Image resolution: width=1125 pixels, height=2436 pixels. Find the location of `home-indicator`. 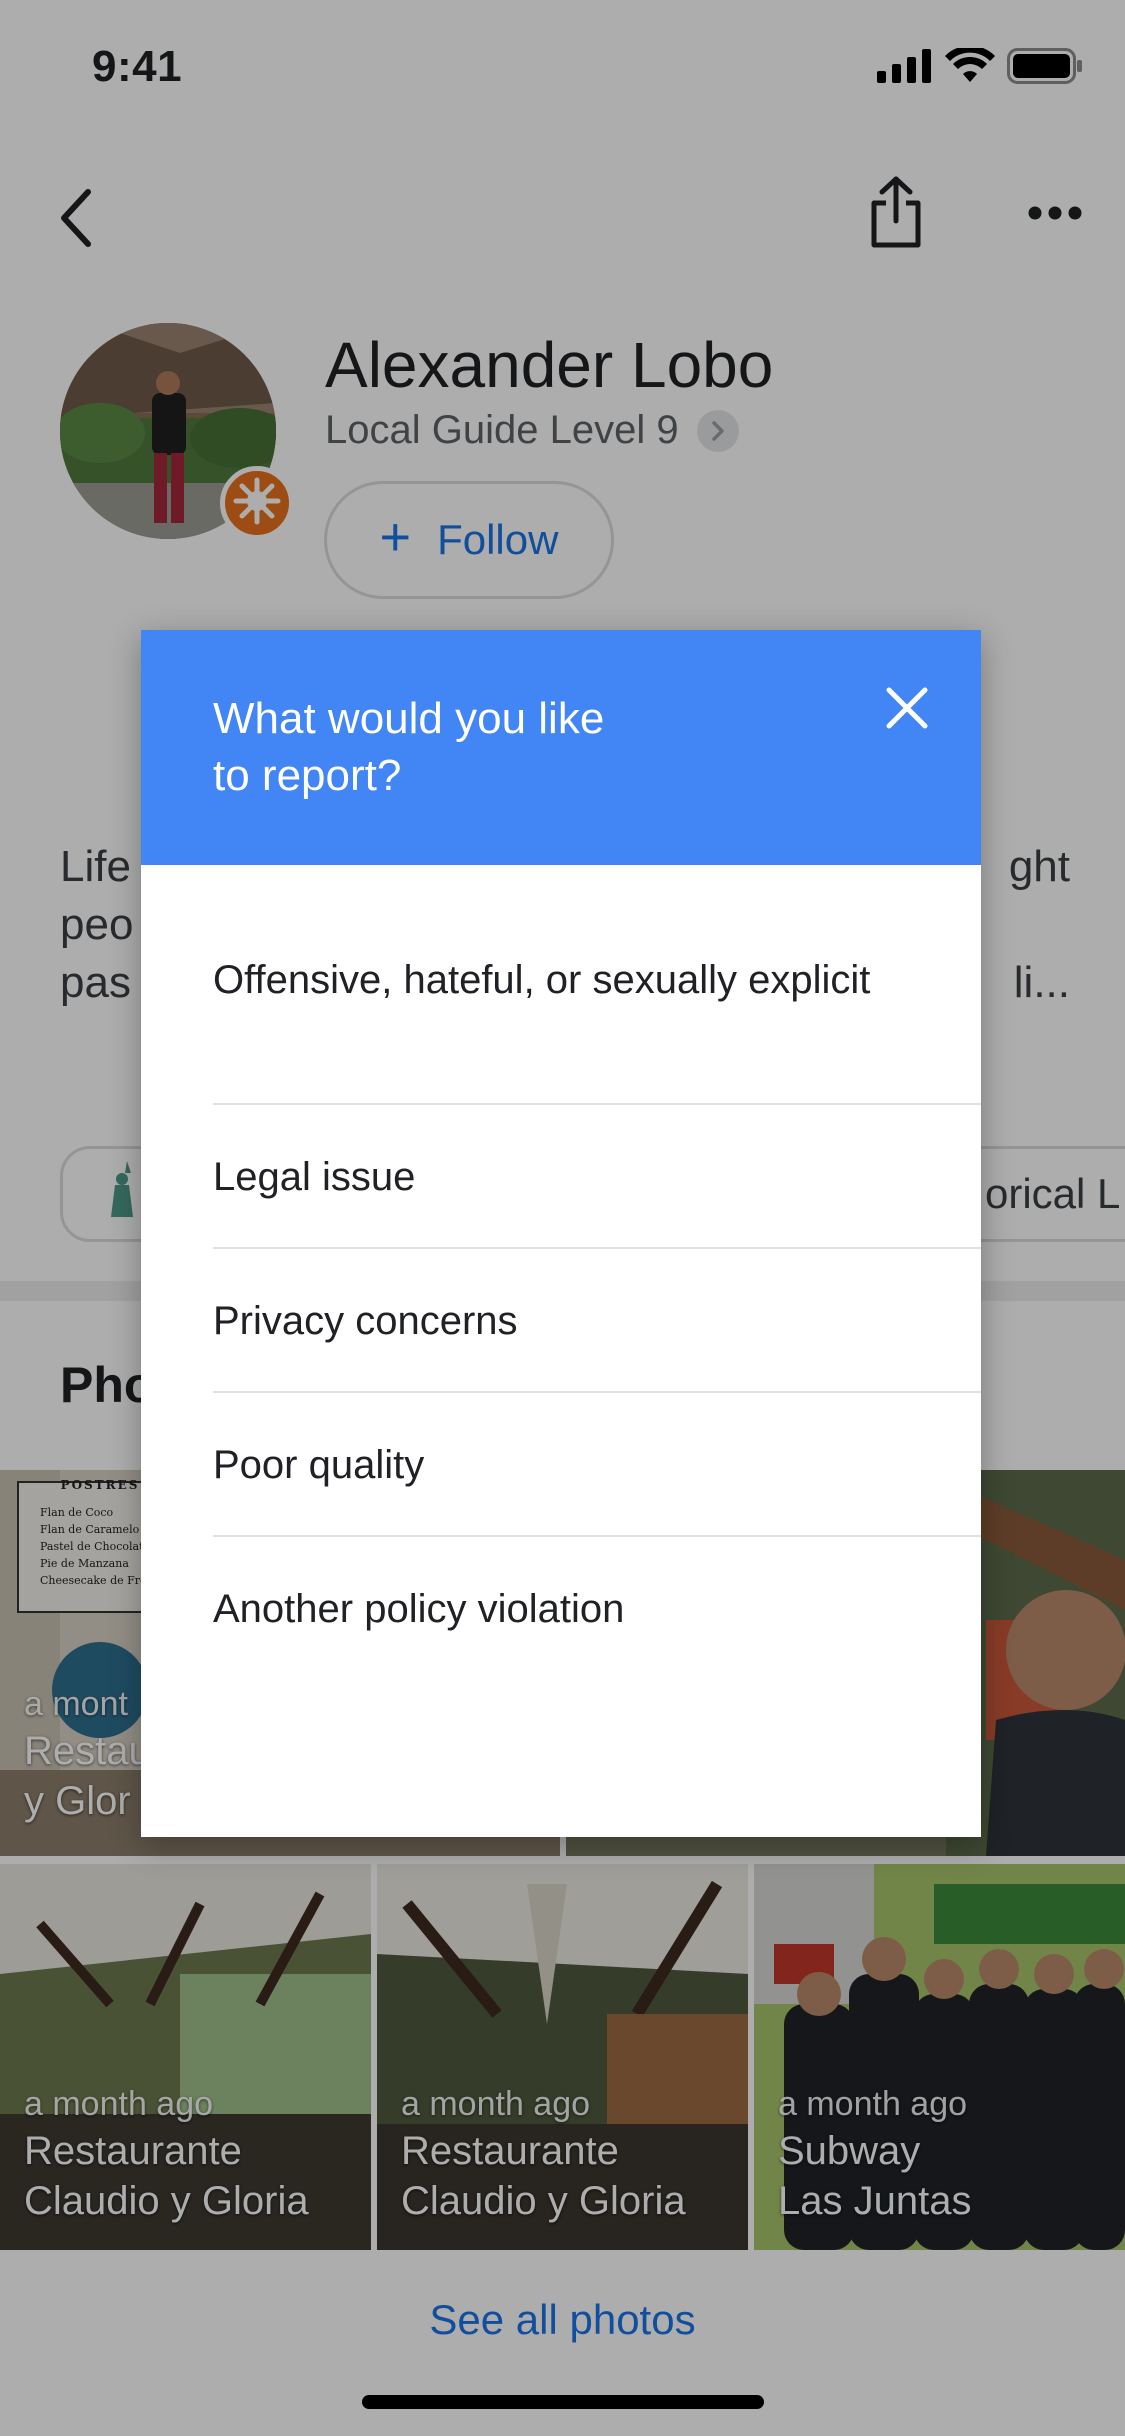

home-indicator is located at coordinates (563, 2402).